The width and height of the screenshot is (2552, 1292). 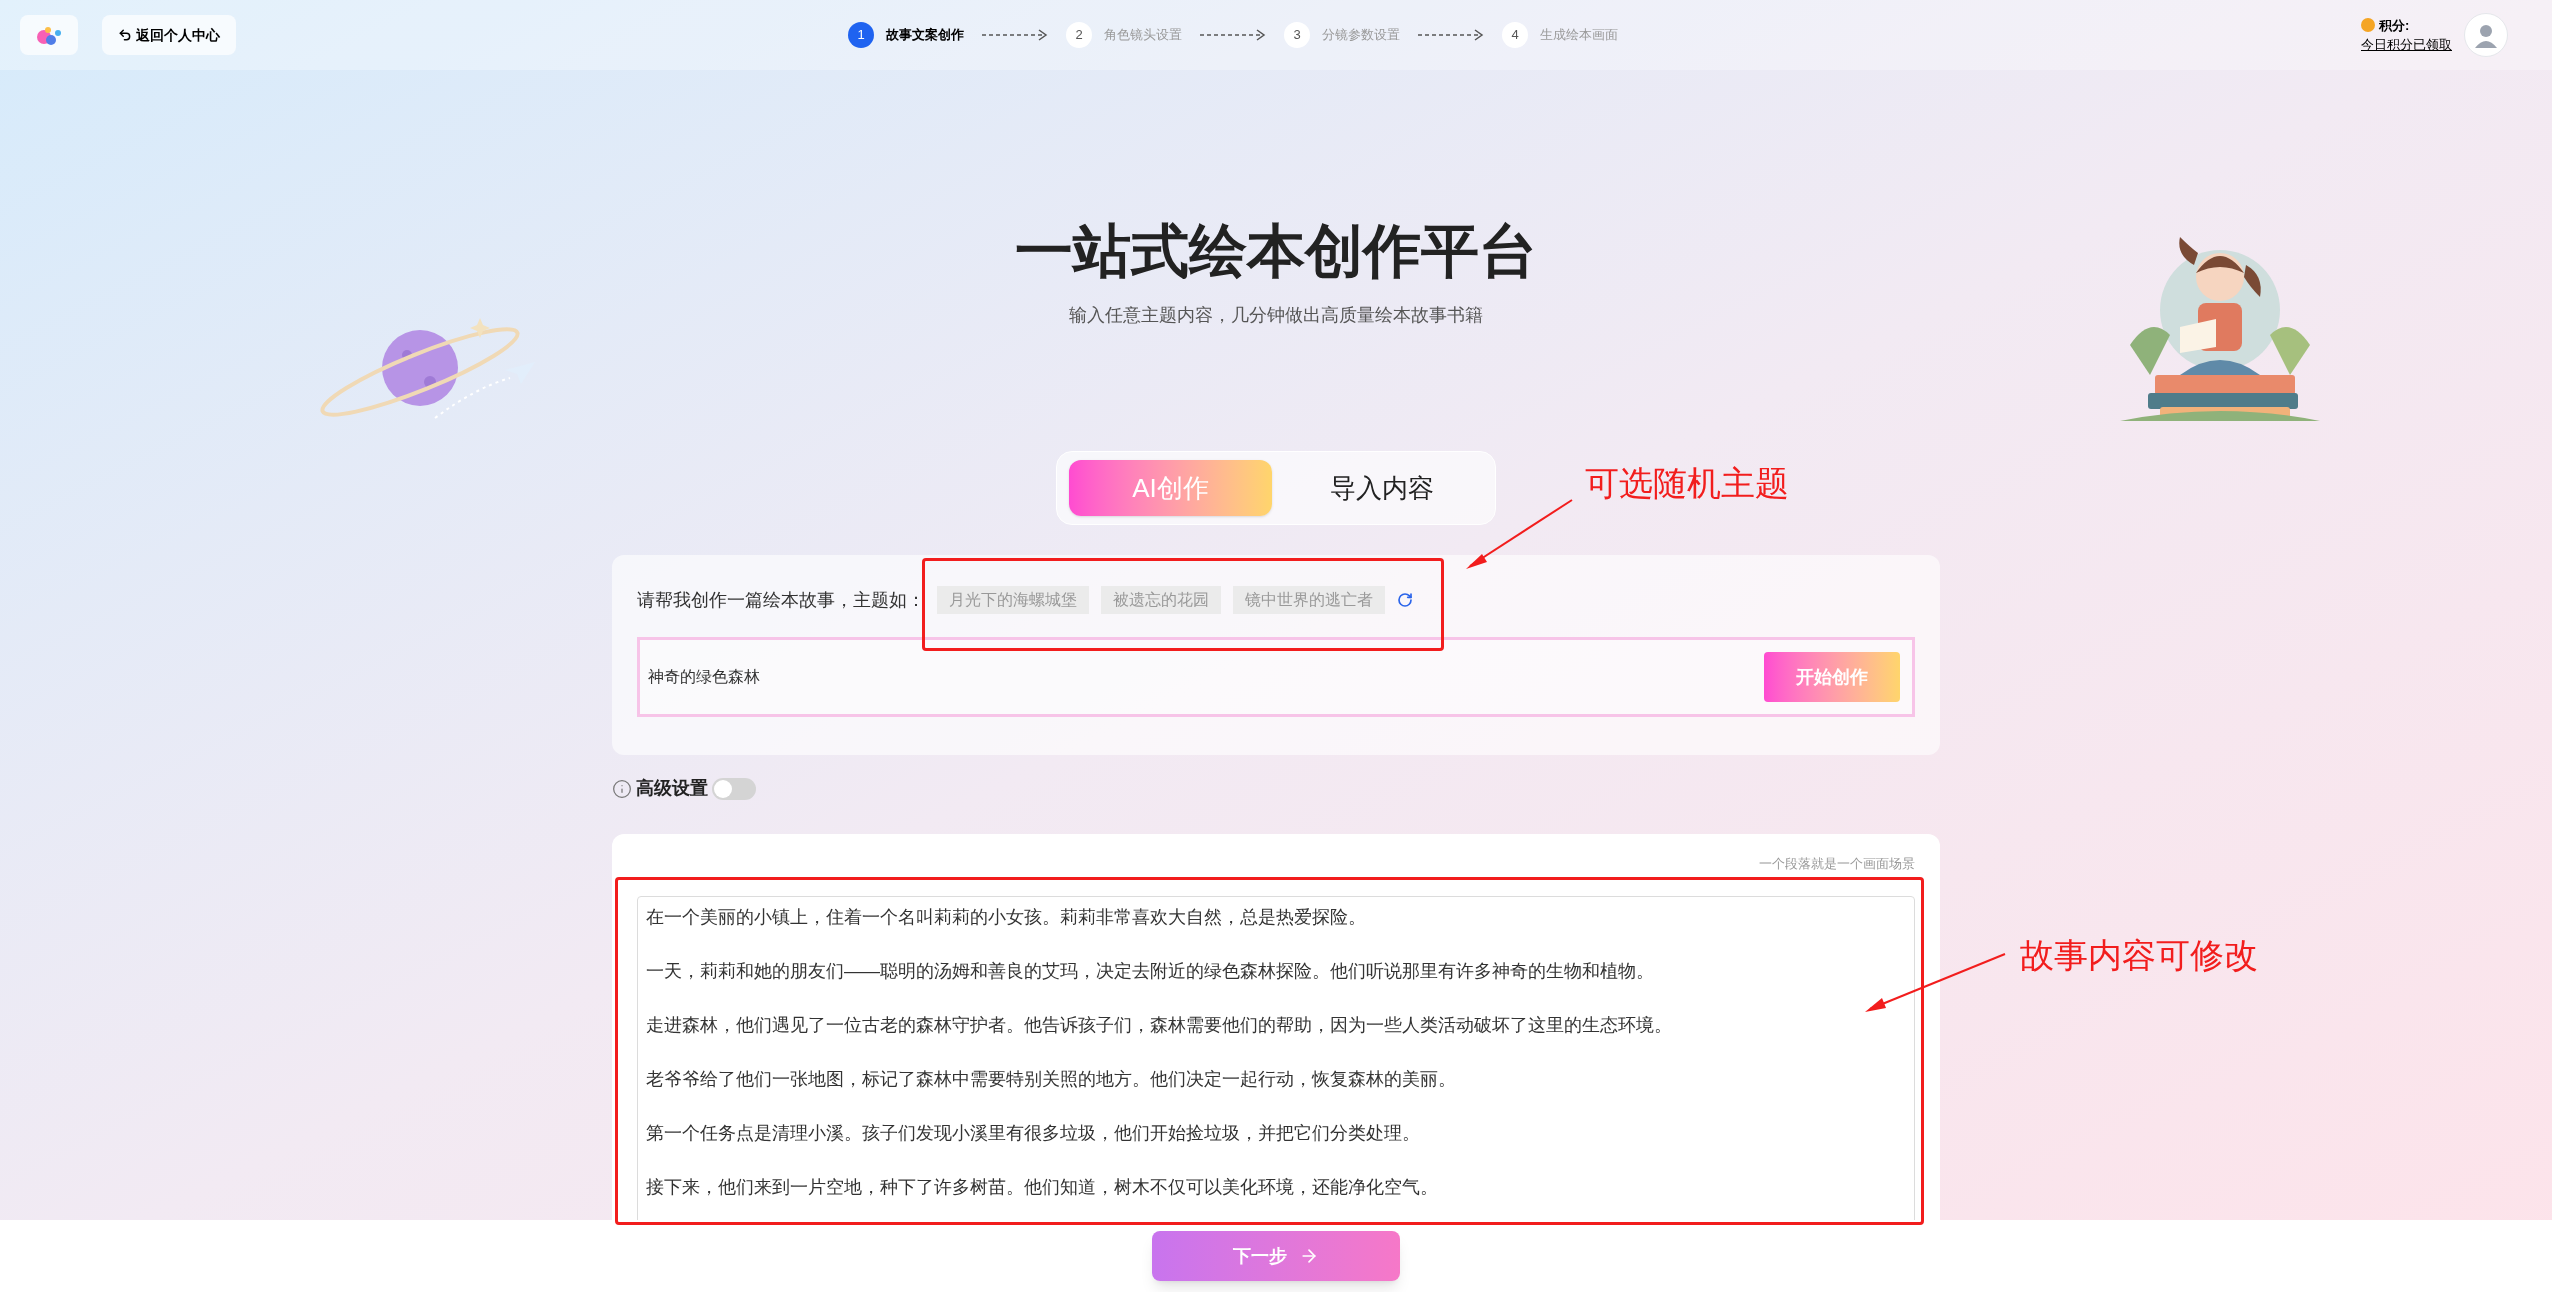 I want to click on advanced-label: 高级设置, so click(x=672, y=788).